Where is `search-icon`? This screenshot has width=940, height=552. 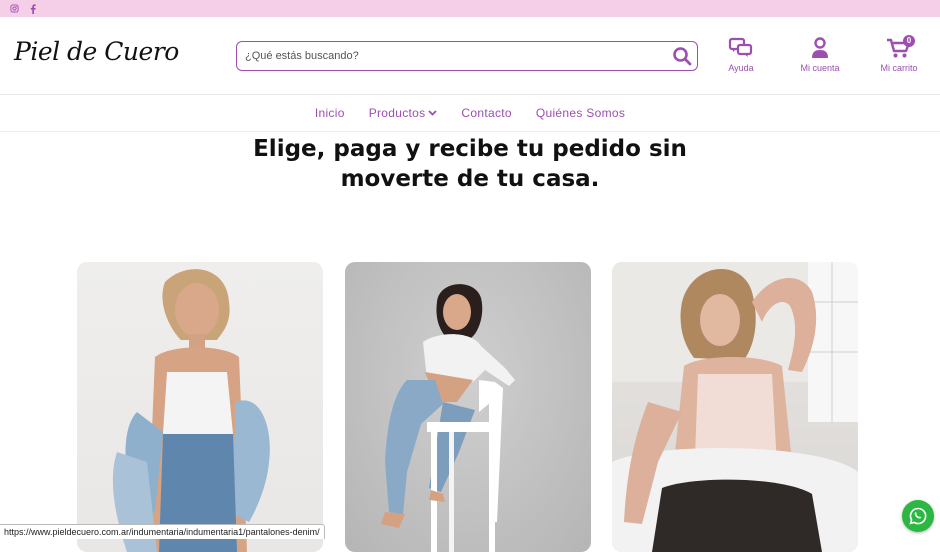
search-icon is located at coordinates (682, 56).